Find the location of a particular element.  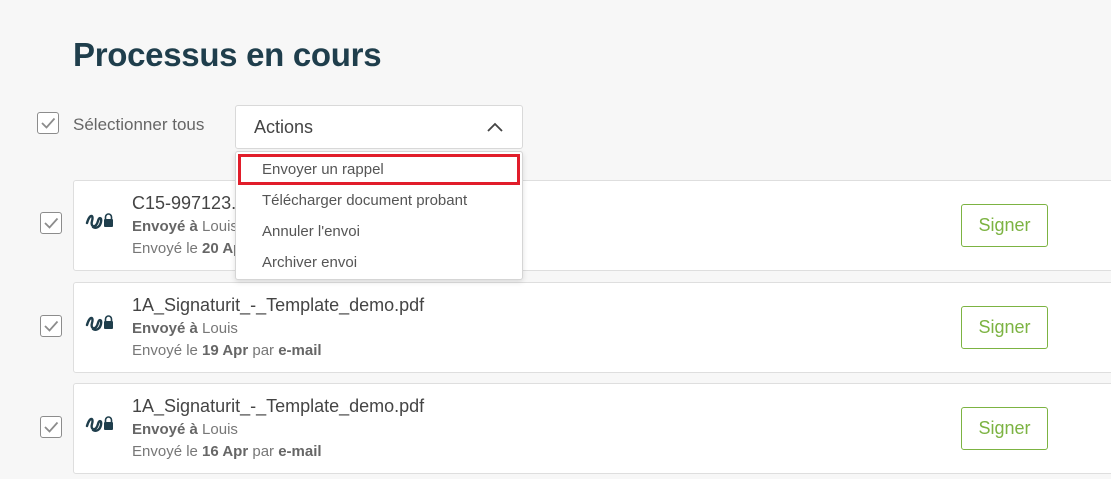

actions-dropdown: Actions is located at coordinates (379, 127).